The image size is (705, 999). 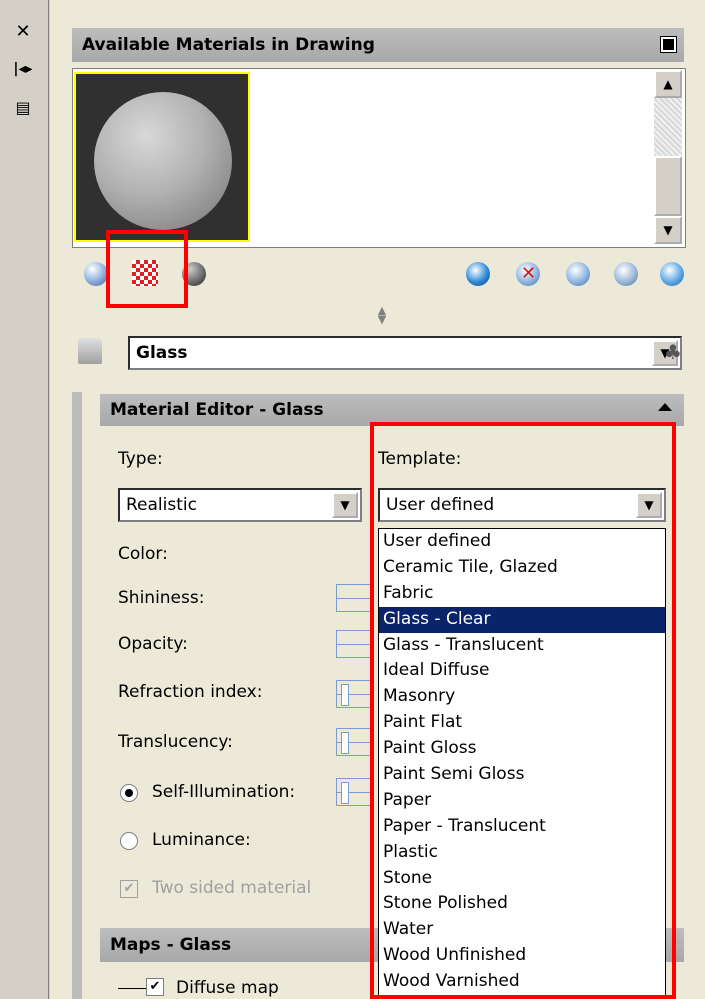 What do you see at coordinates (354, 644) in the screenshot?
I see `opacity-slider` at bounding box center [354, 644].